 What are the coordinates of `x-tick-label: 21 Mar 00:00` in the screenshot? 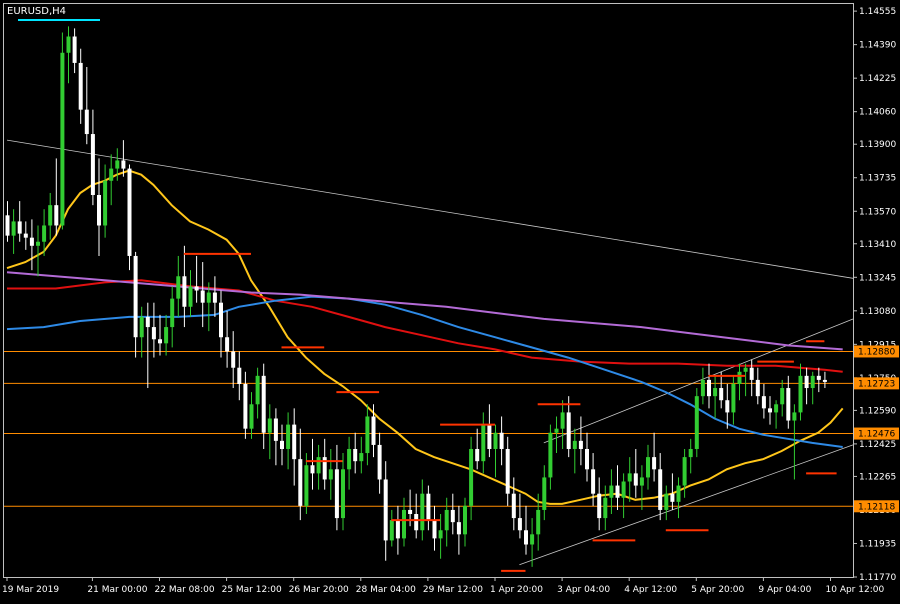 It's located at (117, 590).